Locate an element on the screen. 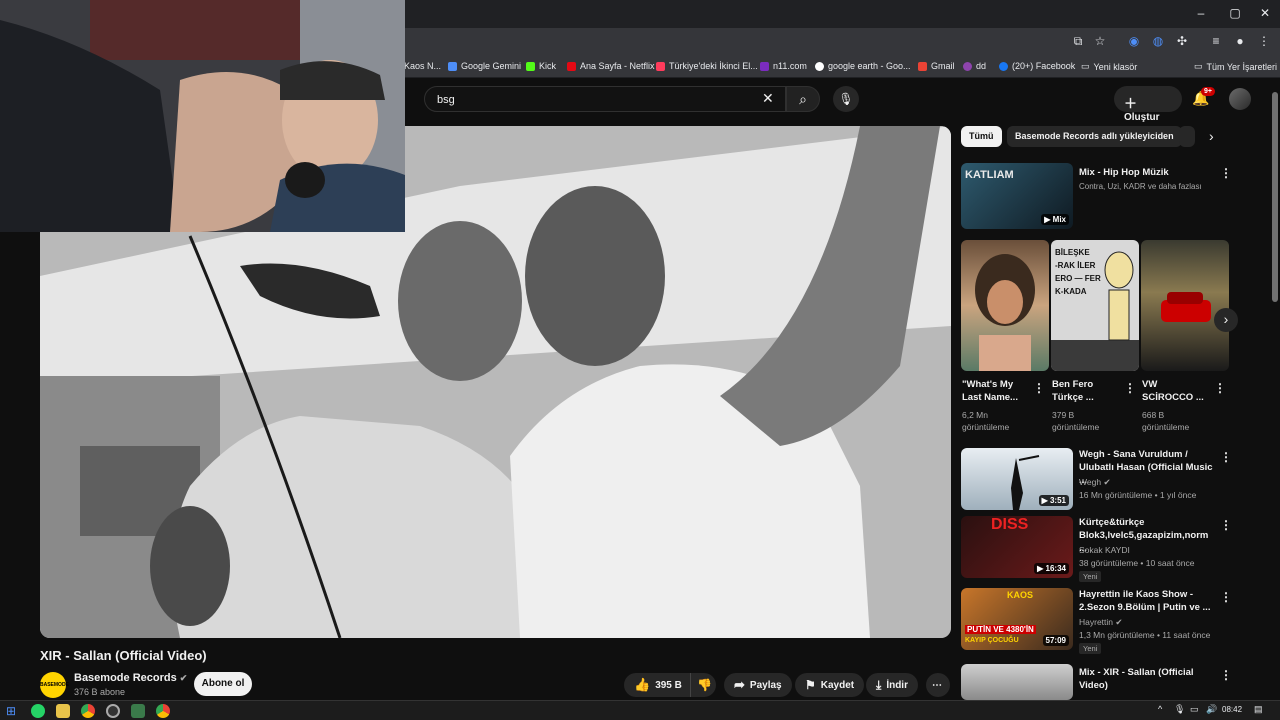 This screenshot has width=1280, height=720. windows-start-icon: ⊞ is located at coordinates (13, 711).